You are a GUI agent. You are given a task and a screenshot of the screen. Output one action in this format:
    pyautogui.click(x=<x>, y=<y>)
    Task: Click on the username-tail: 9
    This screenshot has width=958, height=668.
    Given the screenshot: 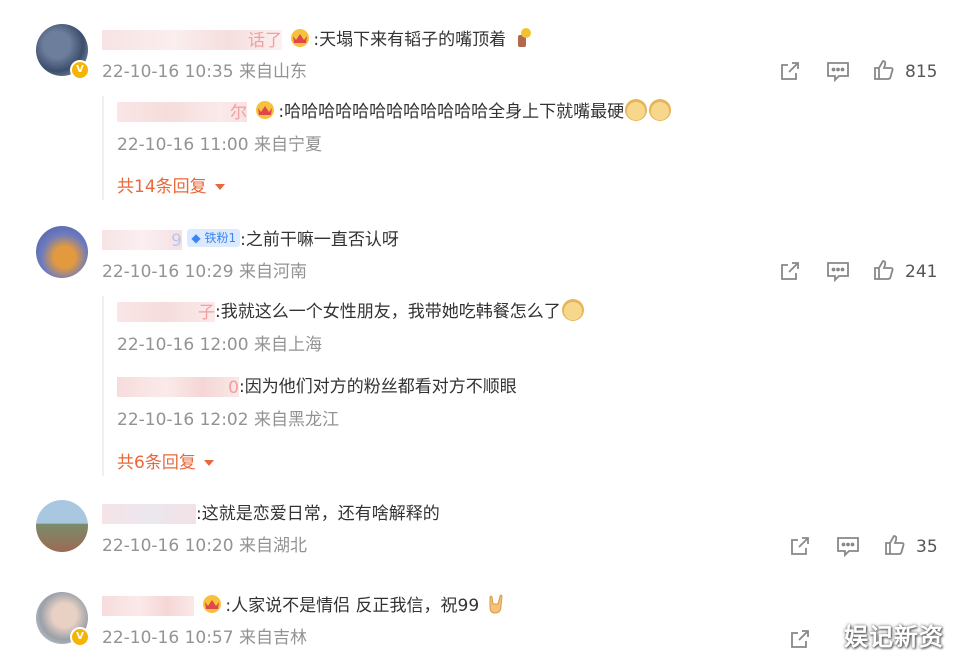 What is the action you would take?
    pyautogui.click(x=176, y=241)
    